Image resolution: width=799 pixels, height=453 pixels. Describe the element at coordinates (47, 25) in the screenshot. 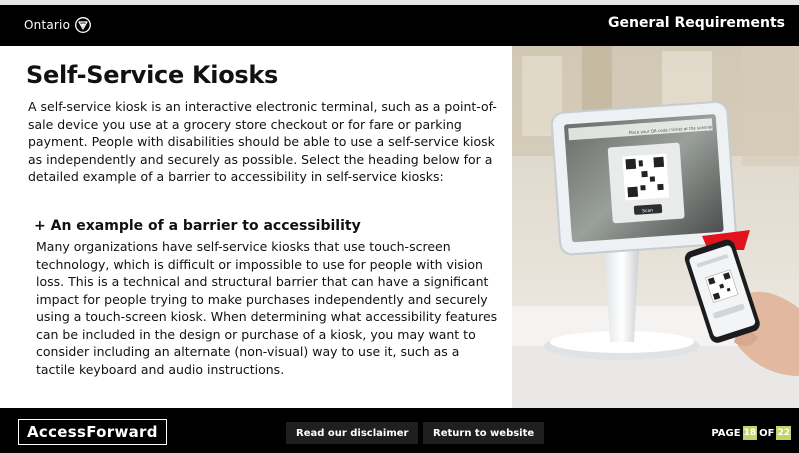

I see `logo-text: Ontario` at that location.